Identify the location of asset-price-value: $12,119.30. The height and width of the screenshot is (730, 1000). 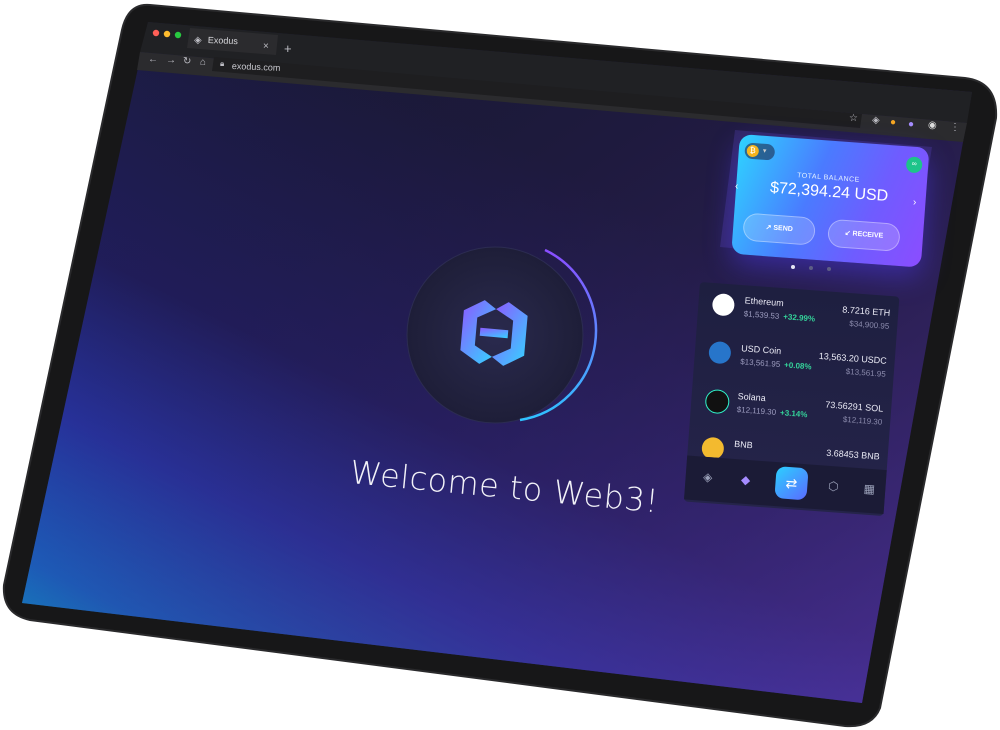
(756, 411).